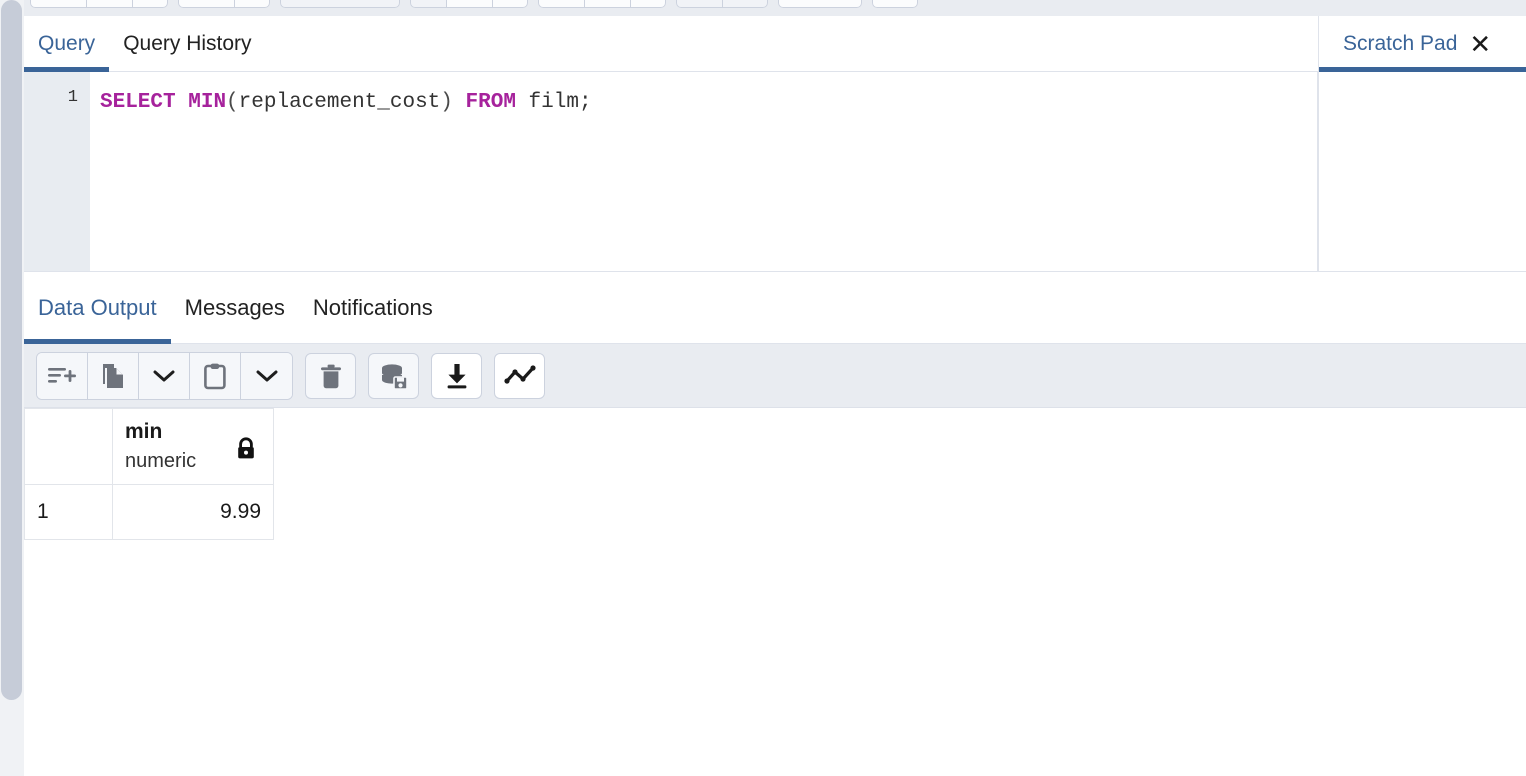 Image resolution: width=1526 pixels, height=776 pixels. I want to click on page-scrollbar, so click(12, 388).